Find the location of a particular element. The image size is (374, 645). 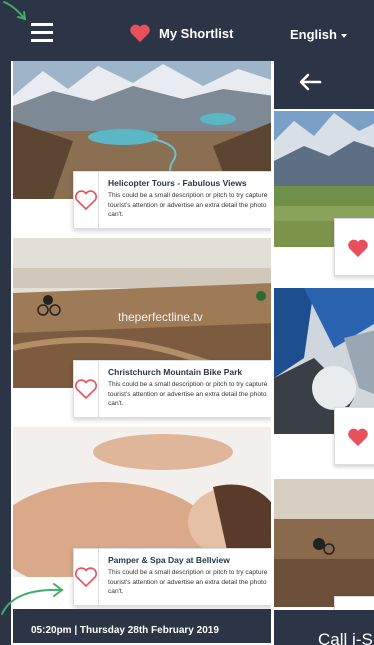

detail-image-biking is located at coordinates (324, 543).